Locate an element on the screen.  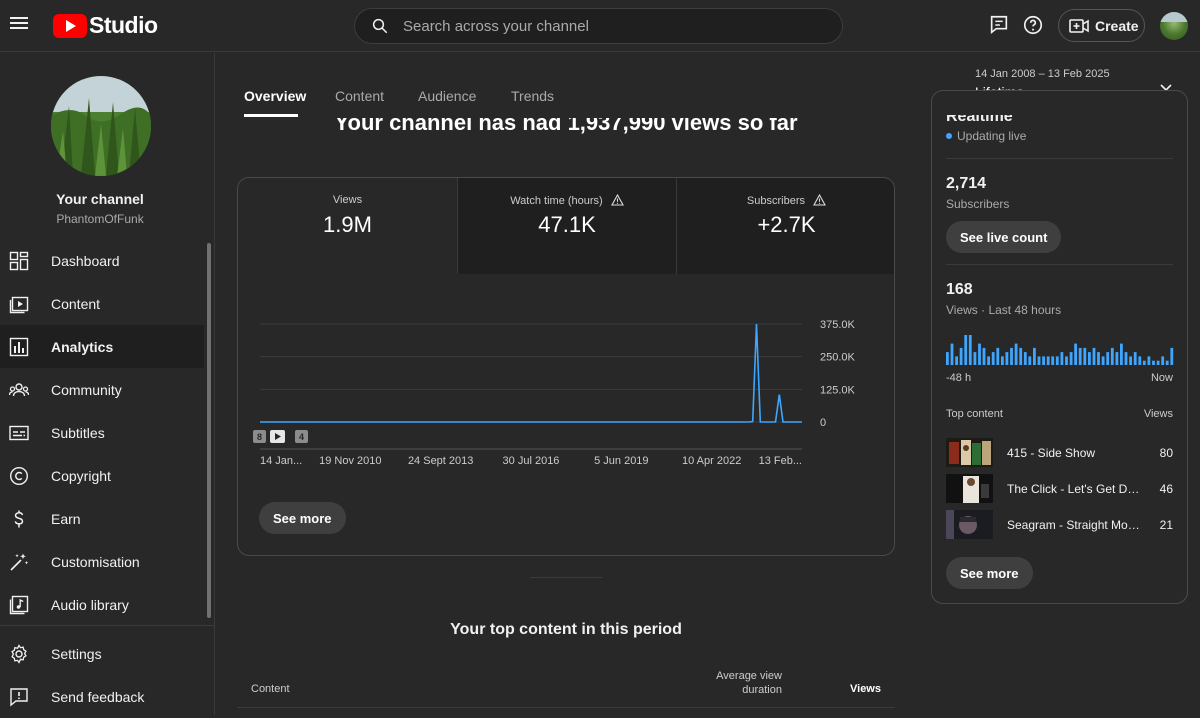
sidebar-item-audio-library: Audio library is located at coordinates (102, 604).